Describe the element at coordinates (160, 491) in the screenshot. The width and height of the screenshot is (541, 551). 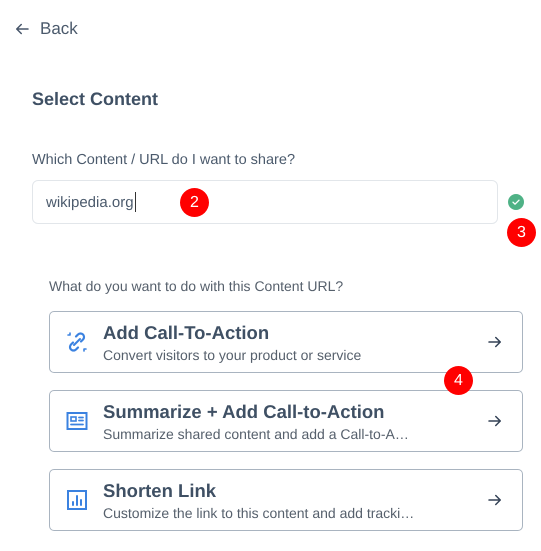
I see `option-title: Shorten Link` at that location.